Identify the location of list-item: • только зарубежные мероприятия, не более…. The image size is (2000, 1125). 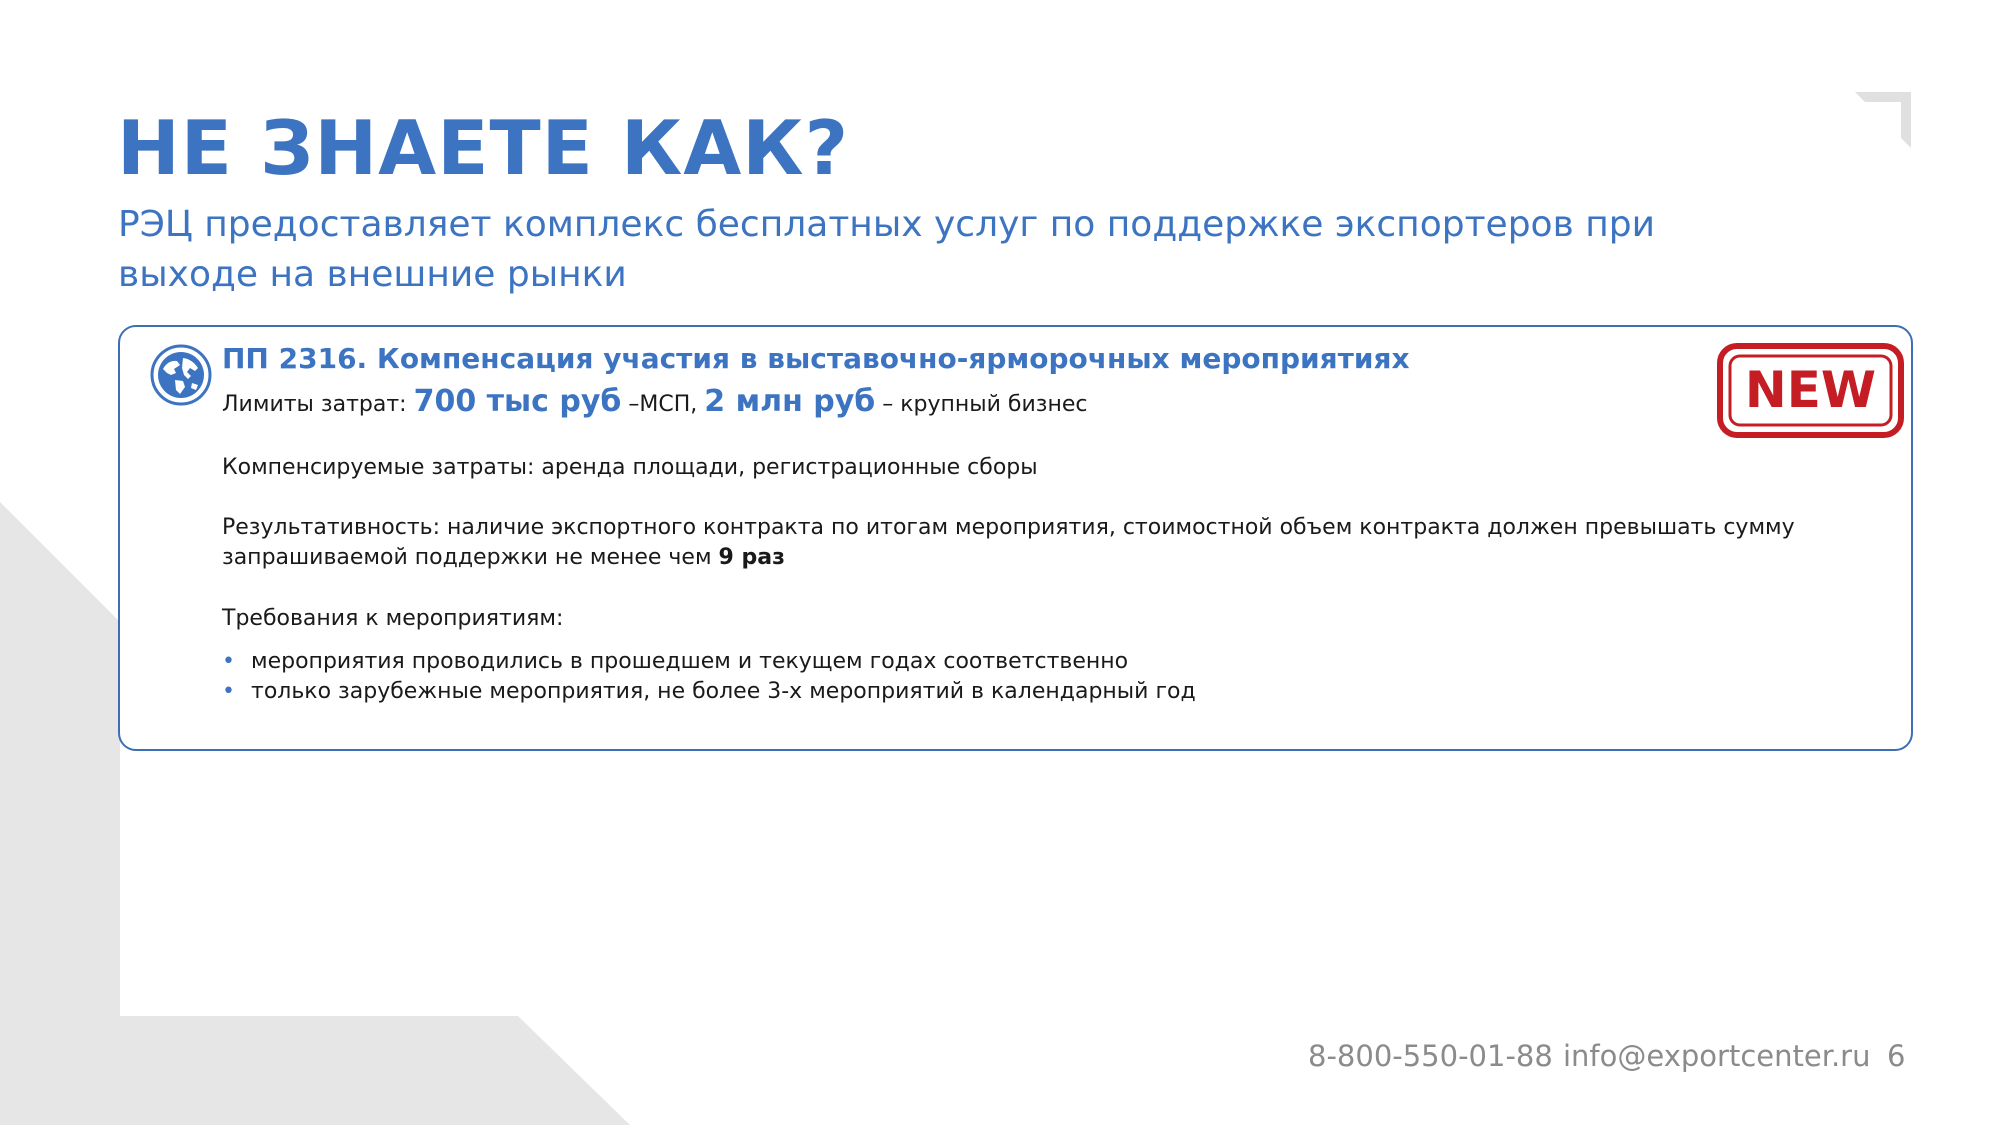
(709, 692).